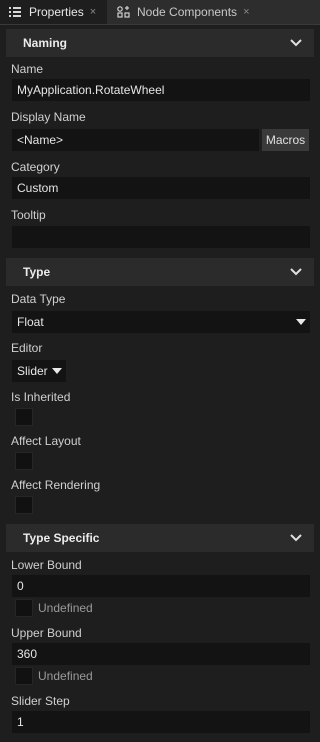 Image resolution: width=320 pixels, height=742 pixels. Describe the element at coordinates (27, 69) in the screenshot. I see `name-label: Name` at that location.